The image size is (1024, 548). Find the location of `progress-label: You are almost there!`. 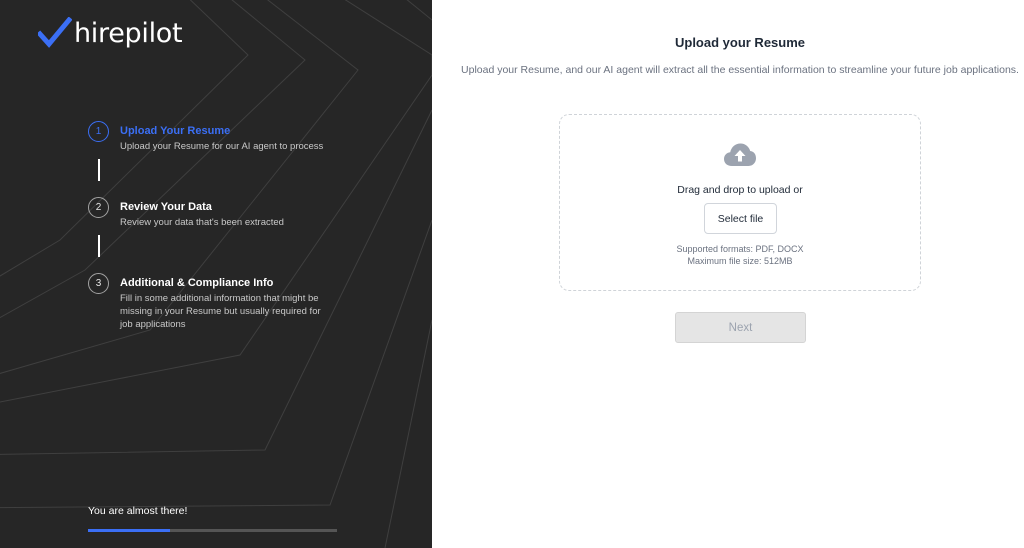

progress-label: You are almost there! is located at coordinates (138, 511).